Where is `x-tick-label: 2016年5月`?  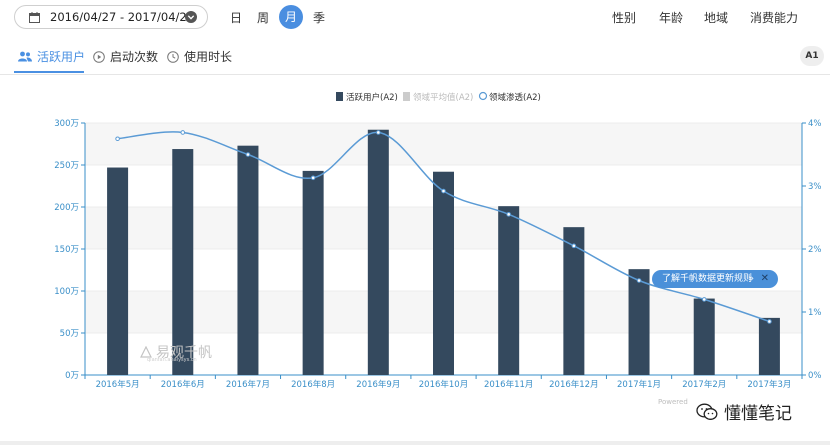
x-tick-label: 2016年5月 is located at coordinates (118, 384).